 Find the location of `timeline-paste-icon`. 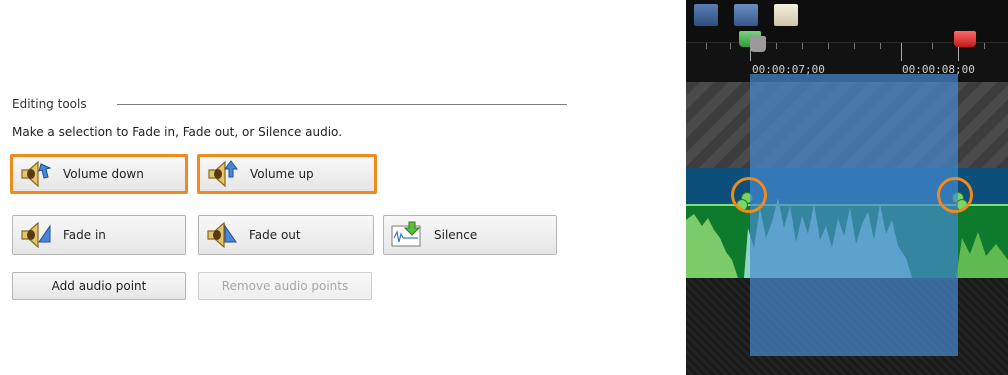

timeline-paste-icon is located at coordinates (786, 15).